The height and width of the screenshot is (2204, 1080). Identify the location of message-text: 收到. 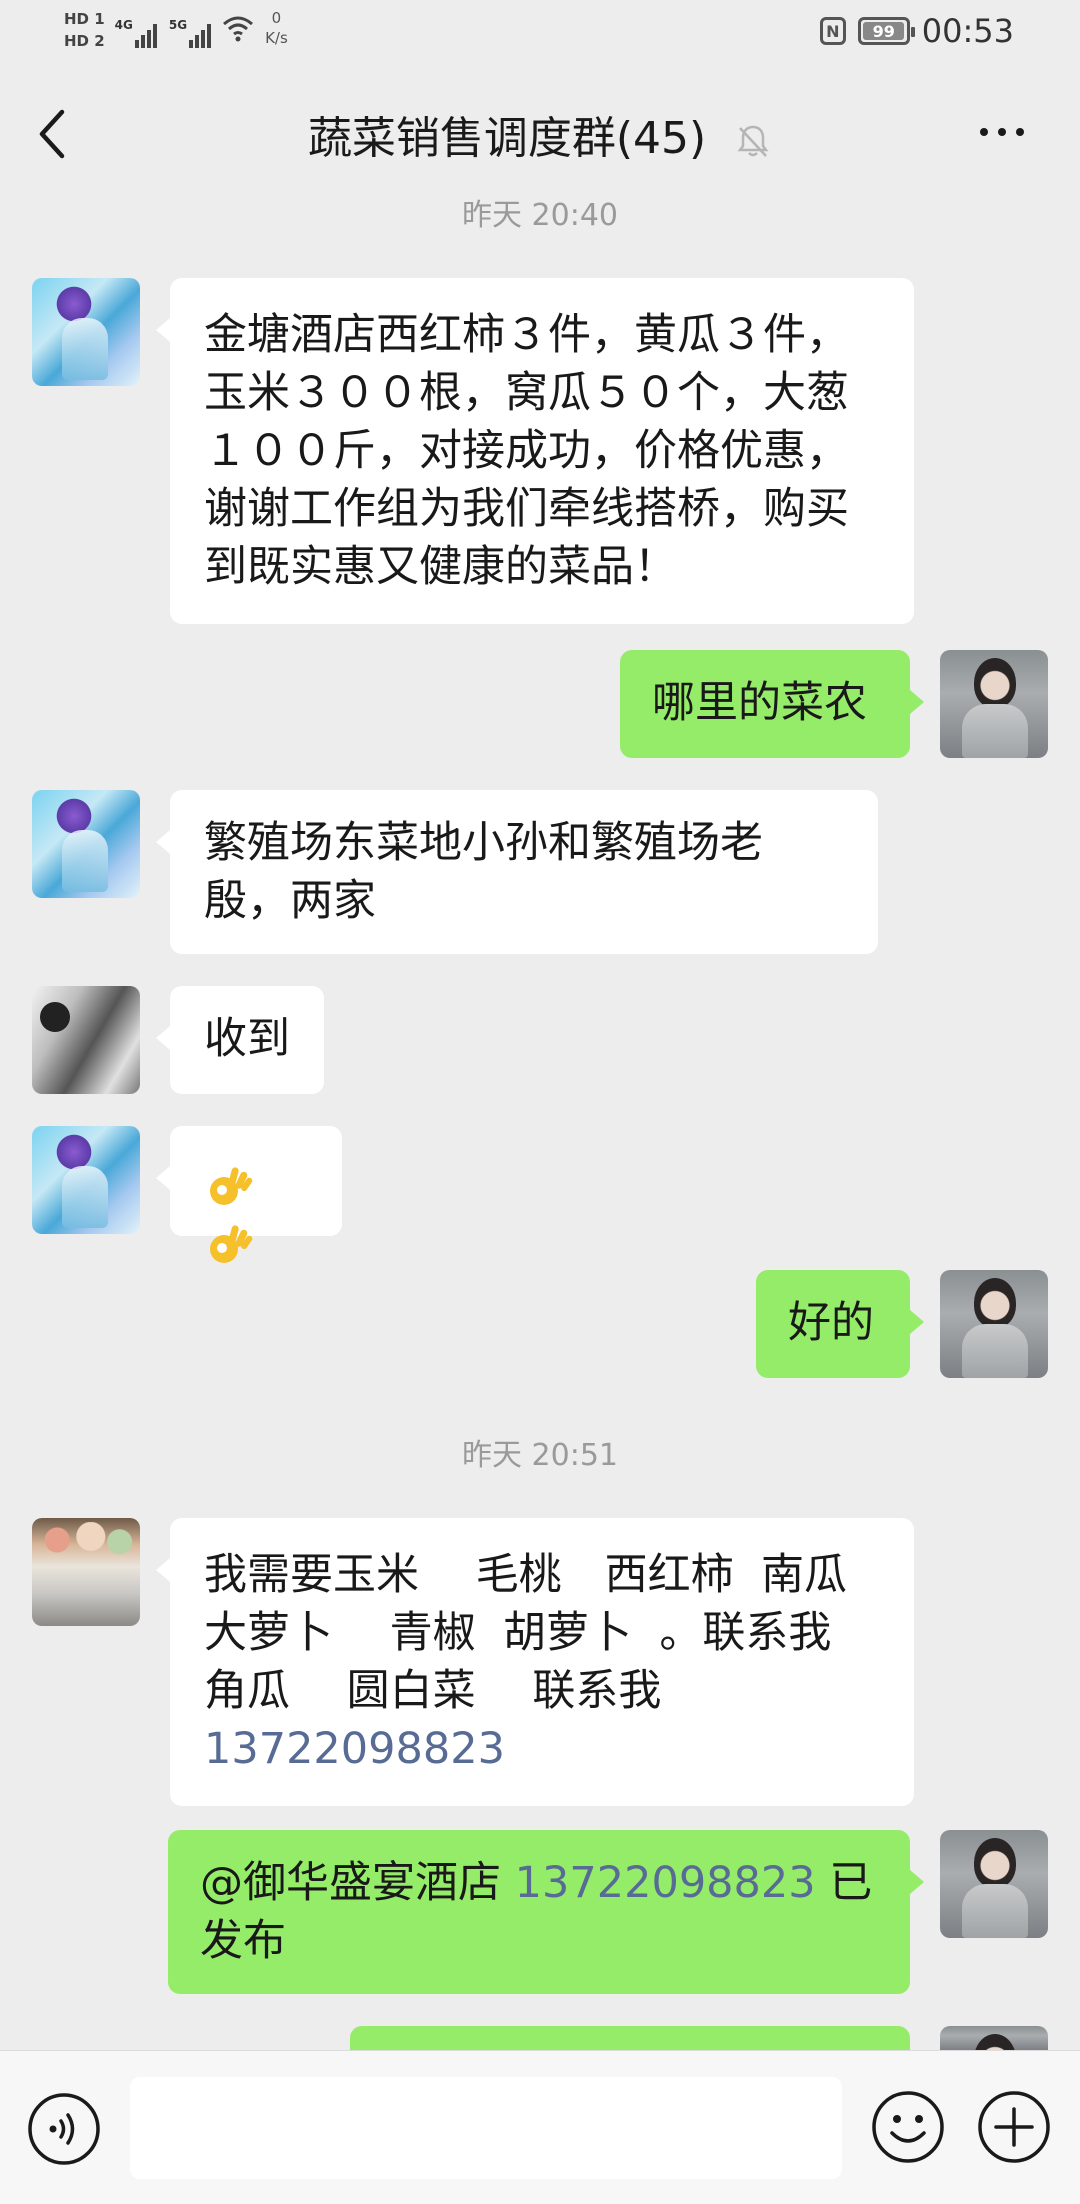
(247, 1039).